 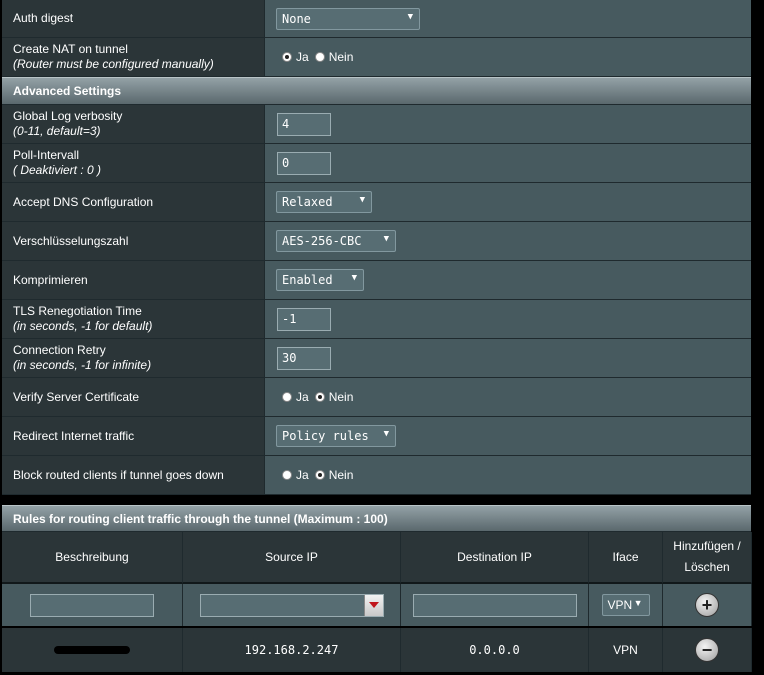 I want to click on sublabel-create-nat: (Router must be configured manually), so click(x=113, y=64).